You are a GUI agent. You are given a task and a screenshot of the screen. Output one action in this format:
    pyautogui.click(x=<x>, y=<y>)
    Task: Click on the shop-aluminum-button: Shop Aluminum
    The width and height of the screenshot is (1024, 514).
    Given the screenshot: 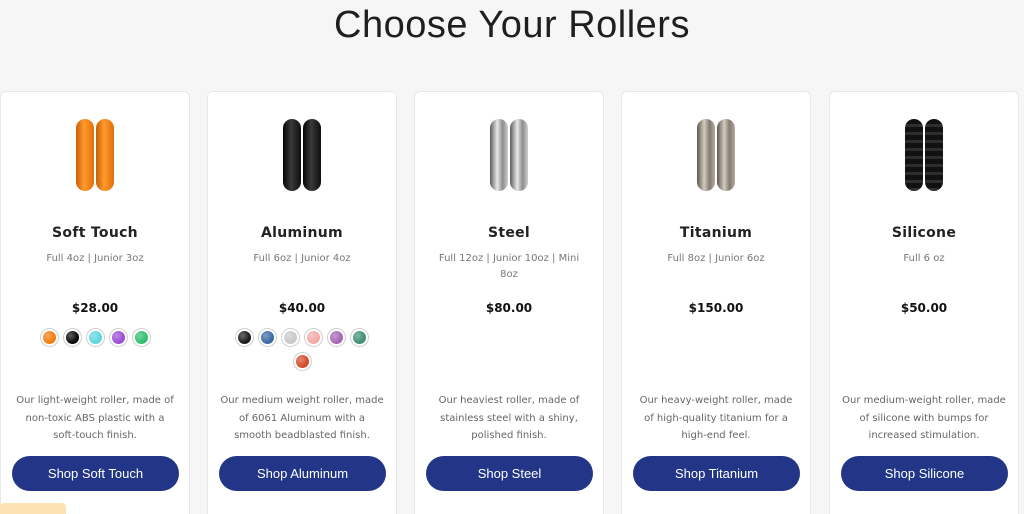 What is the action you would take?
    pyautogui.click(x=302, y=473)
    